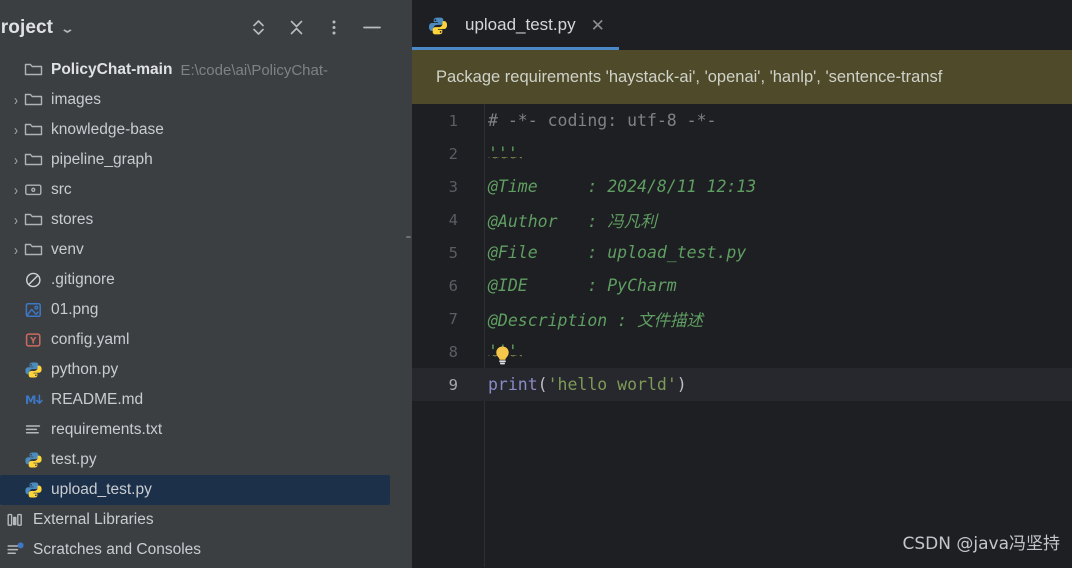  Describe the element at coordinates (563, 320) in the screenshot. I see `token-docstring: @Description :` at that location.